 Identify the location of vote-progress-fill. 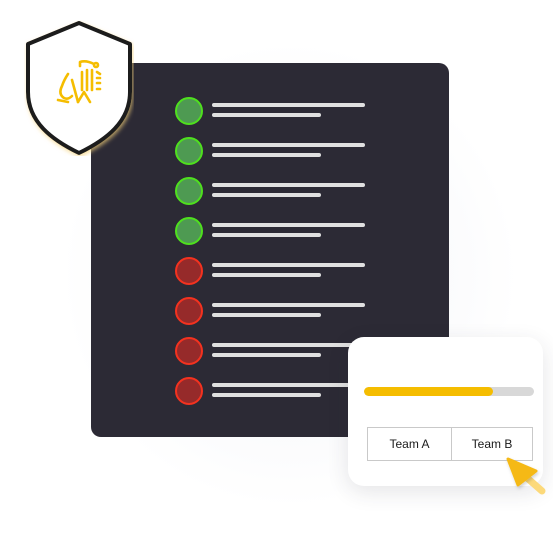
(429, 391).